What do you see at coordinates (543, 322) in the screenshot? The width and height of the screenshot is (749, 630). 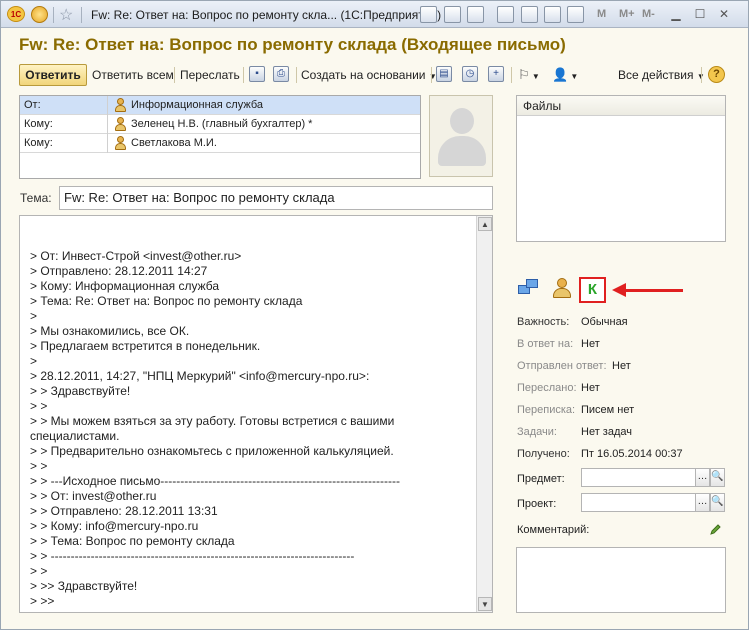 I see `importance-label: Важность:` at bounding box center [543, 322].